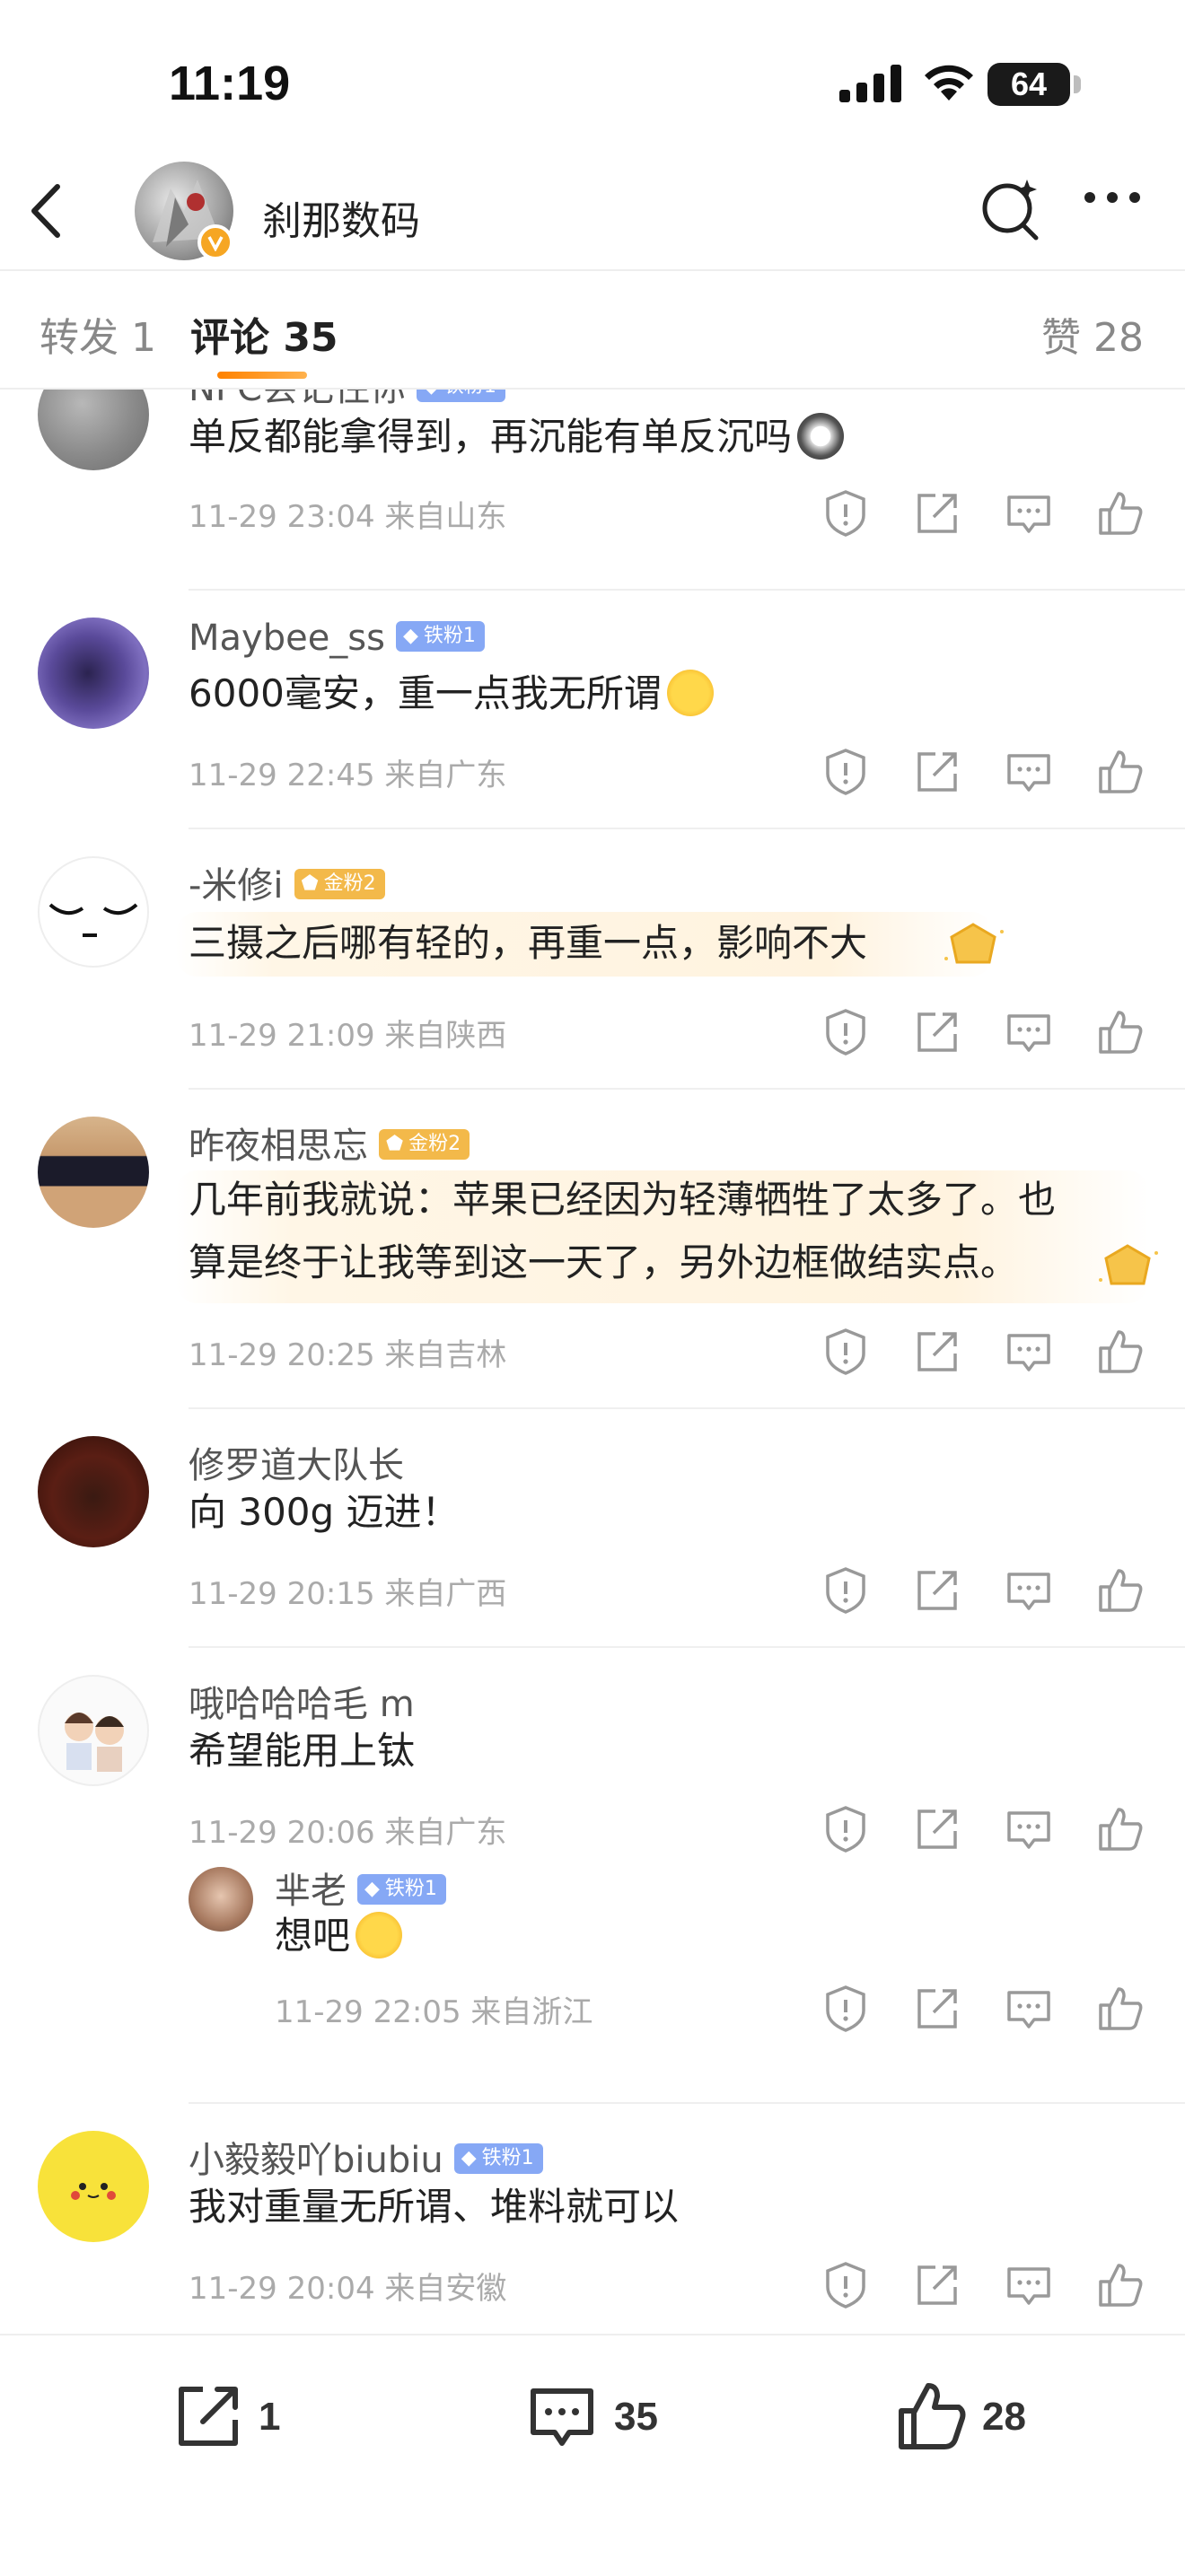 This screenshot has width=1185, height=2576. What do you see at coordinates (287, 882) in the screenshot?
I see `comment-username: -米修i ⬟ 金粉2` at bounding box center [287, 882].